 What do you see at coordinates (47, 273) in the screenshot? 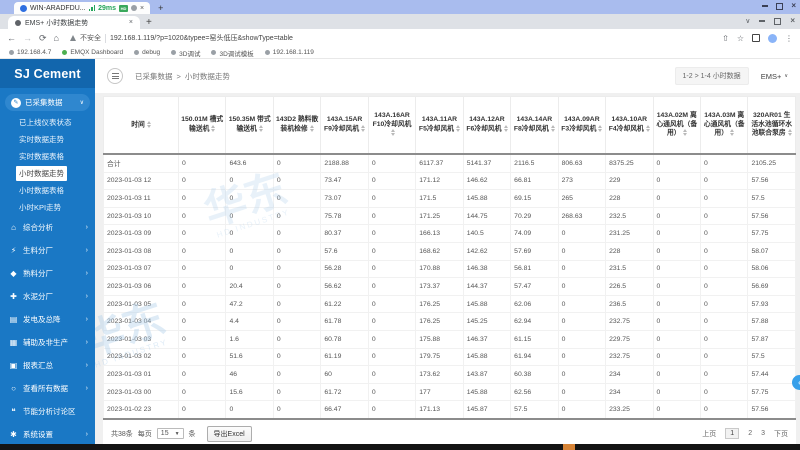
I see `sidebar-item: ◆ 熟料分厂 ›` at bounding box center [47, 273].